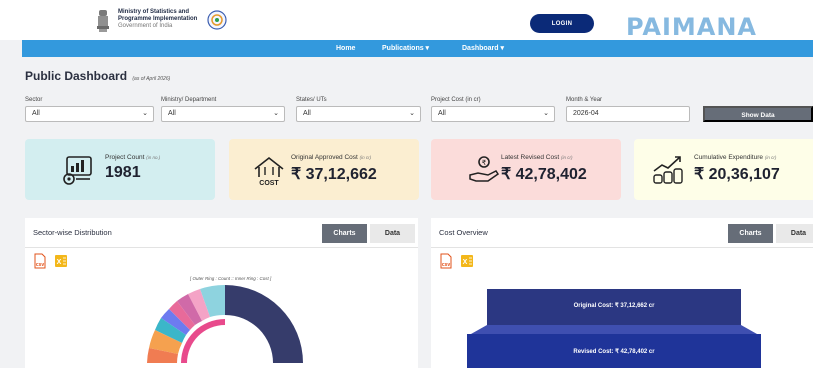 This screenshot has height=368, width=813. What do you see at coordinates (405, 48) in the screenshot?
I see `nav-publications: Publications ▾` at bounding box center [405, 48].